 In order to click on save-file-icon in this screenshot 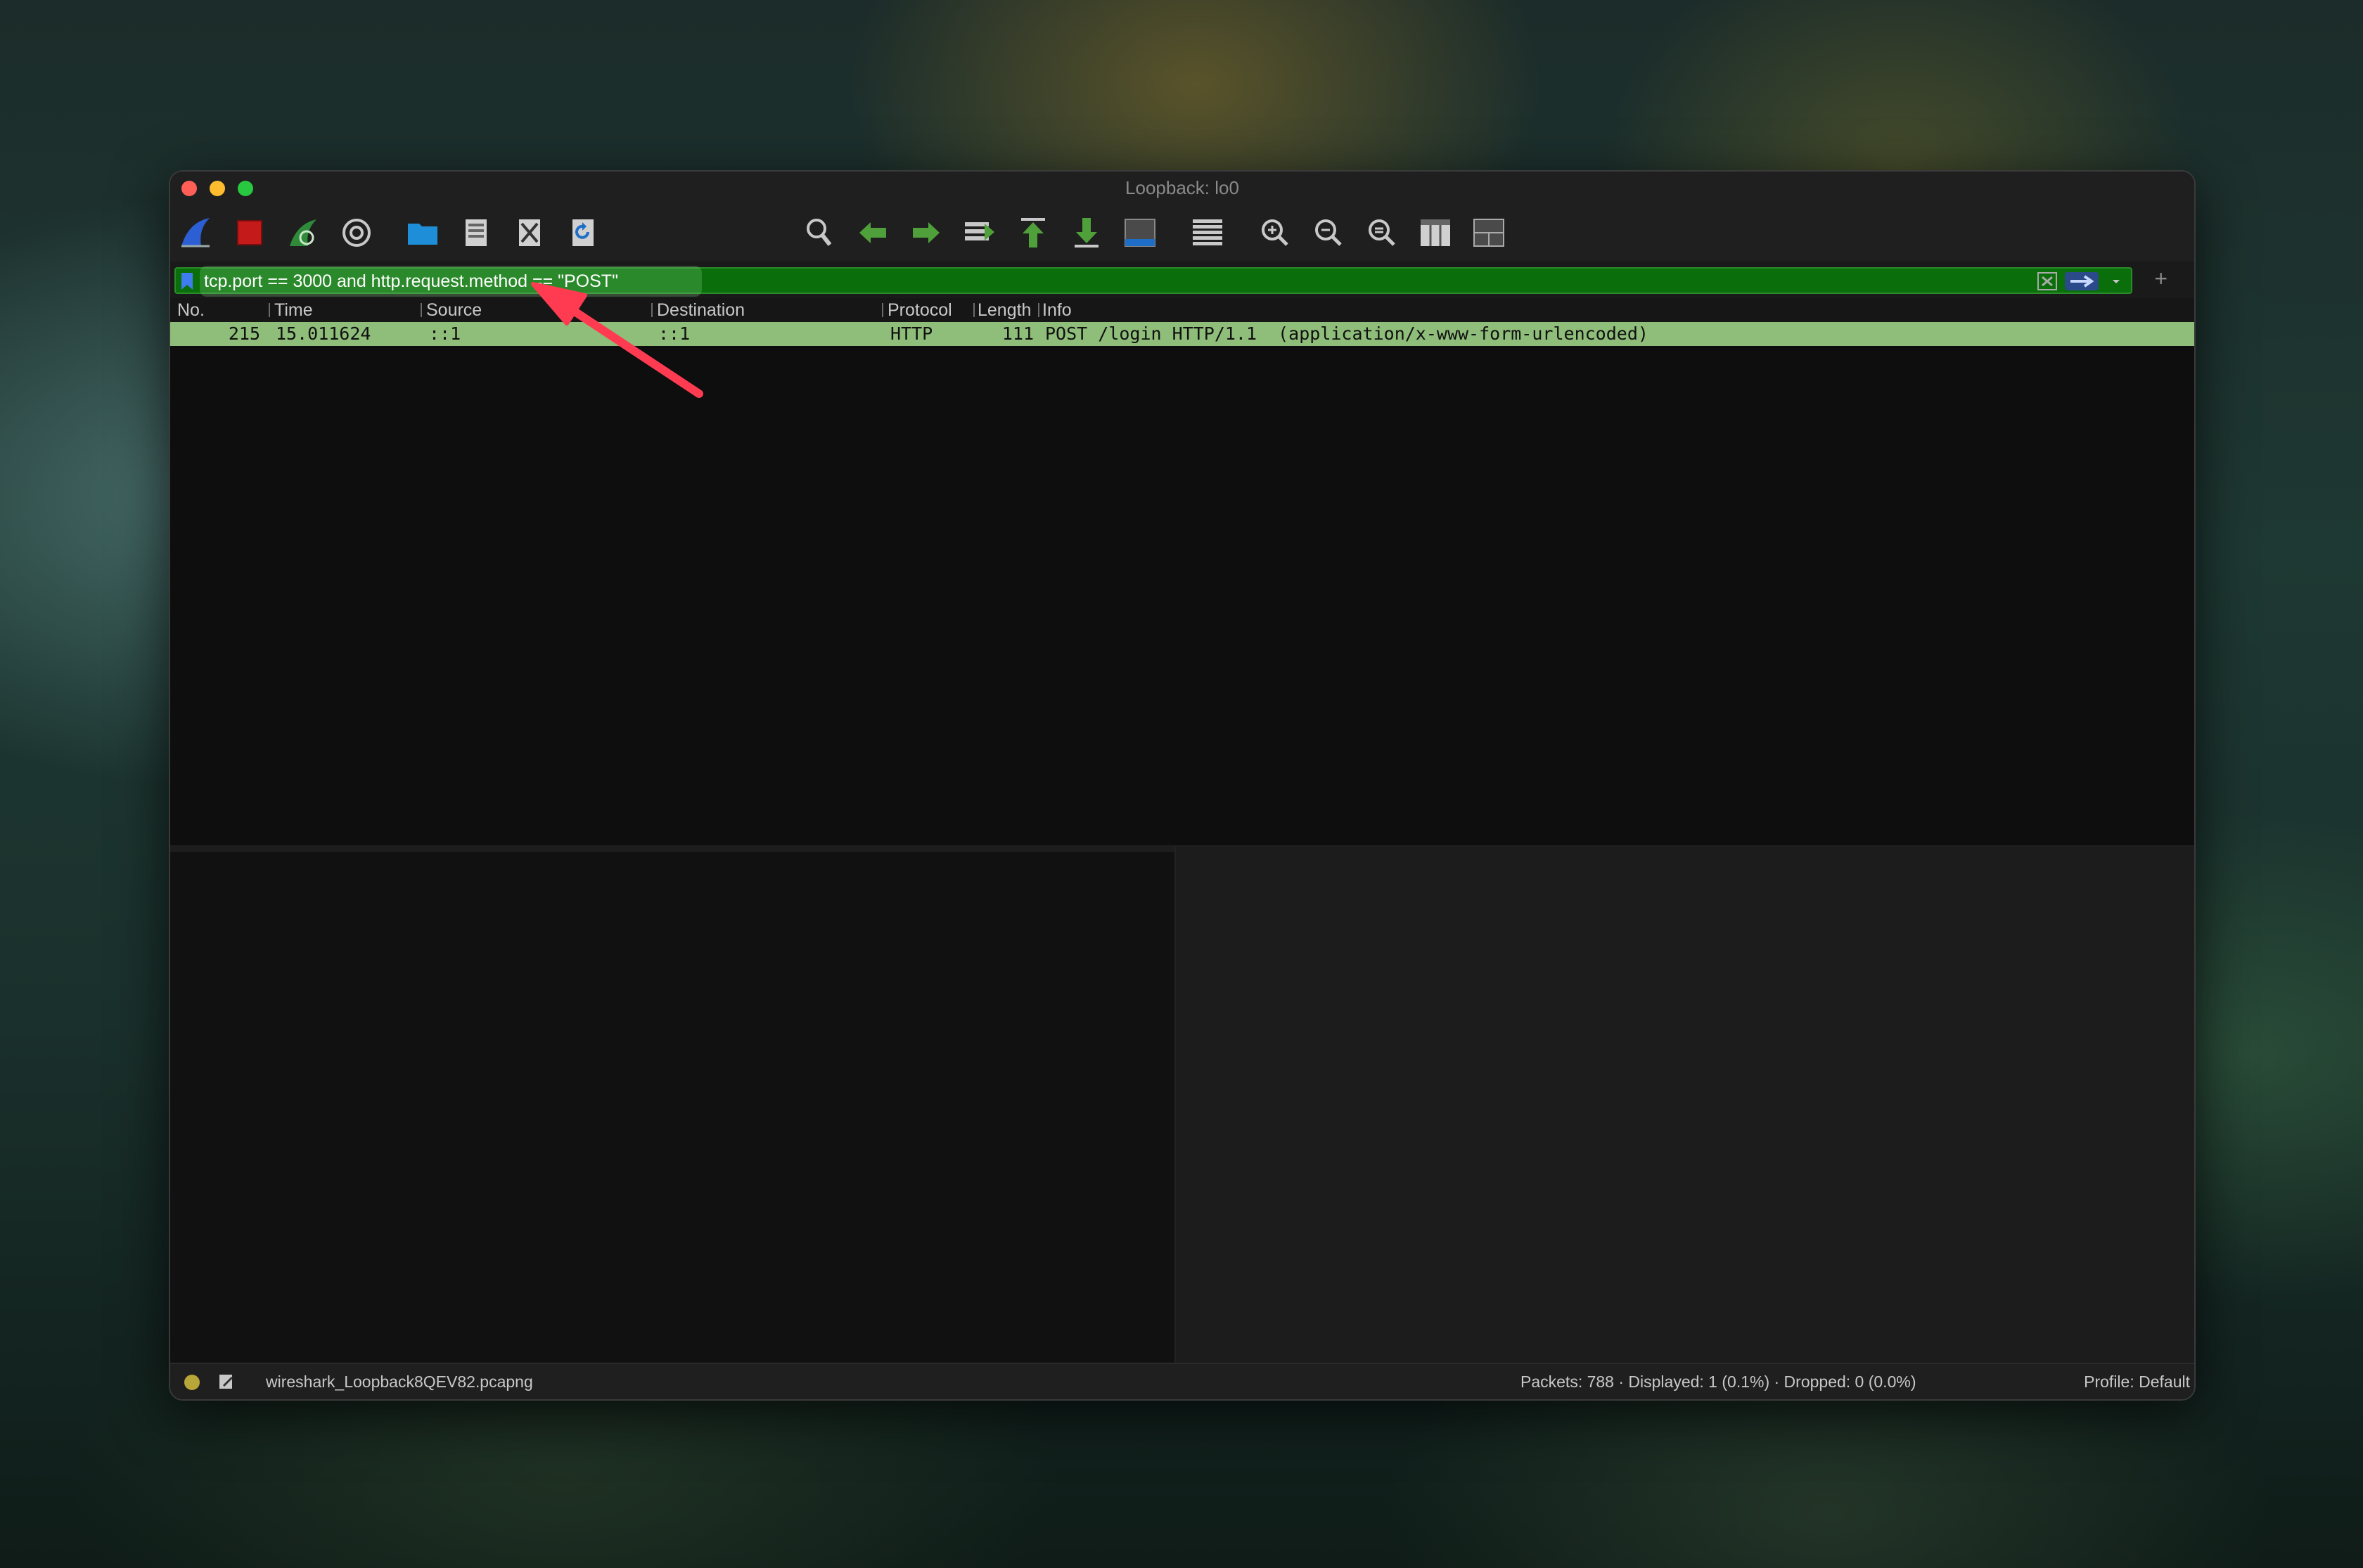, I will do `click(477, 232)`.